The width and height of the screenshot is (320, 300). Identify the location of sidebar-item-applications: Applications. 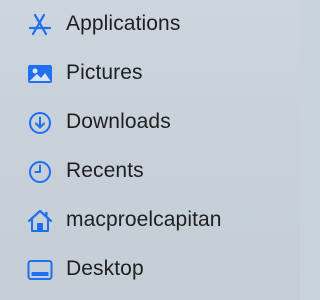
(150, 24).